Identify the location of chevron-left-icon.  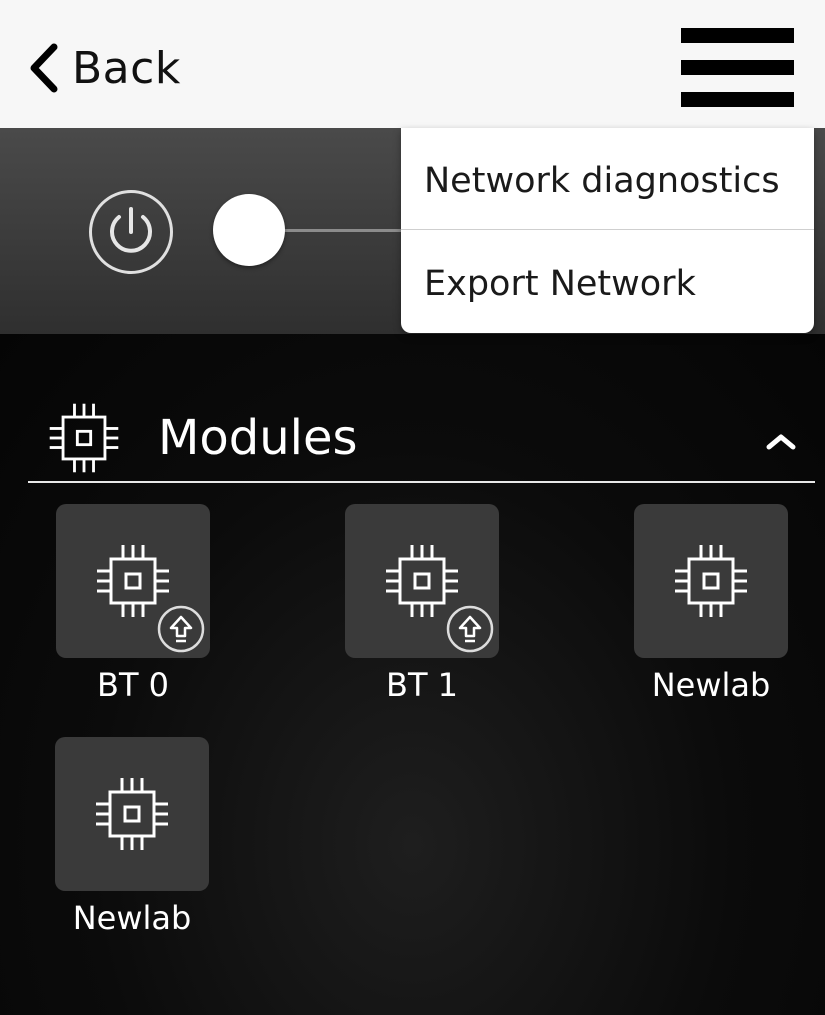
(44, 68).